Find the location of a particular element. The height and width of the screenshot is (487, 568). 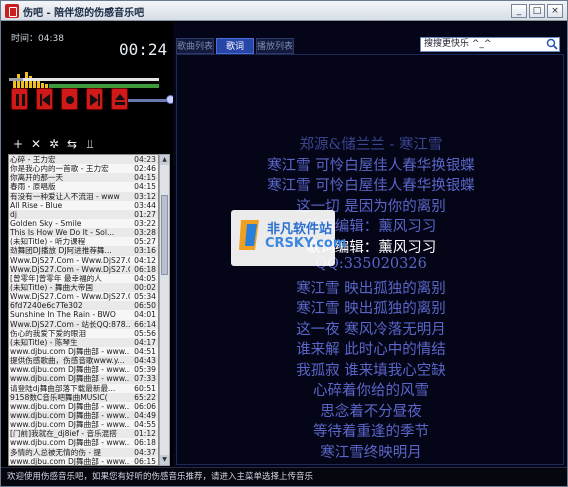

playlist-item-duration: 04:15 is located at coordinates (145, 178).